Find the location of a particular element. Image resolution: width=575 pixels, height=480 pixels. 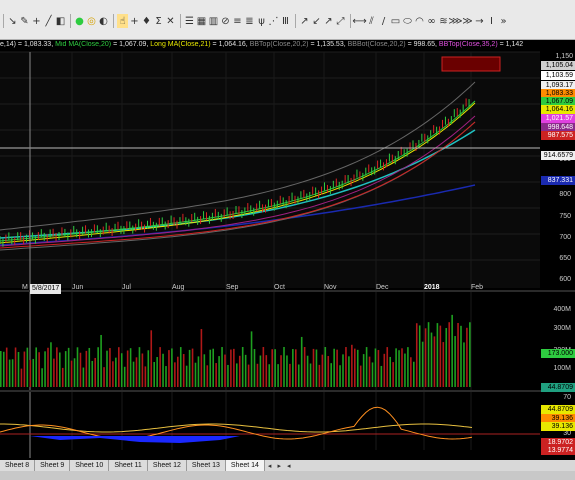

trend-icon: ⤢ is located at coordinates (340, 21).